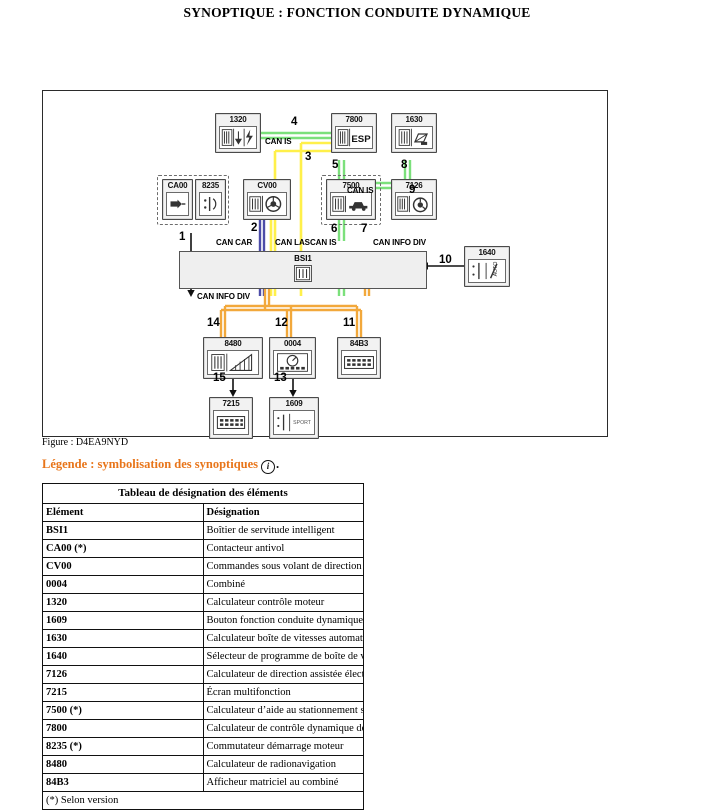  What do you see at coordinates (123, 782) in the screenshot?
I see `cell-element: 84B3` at bounding box center [123, 782].